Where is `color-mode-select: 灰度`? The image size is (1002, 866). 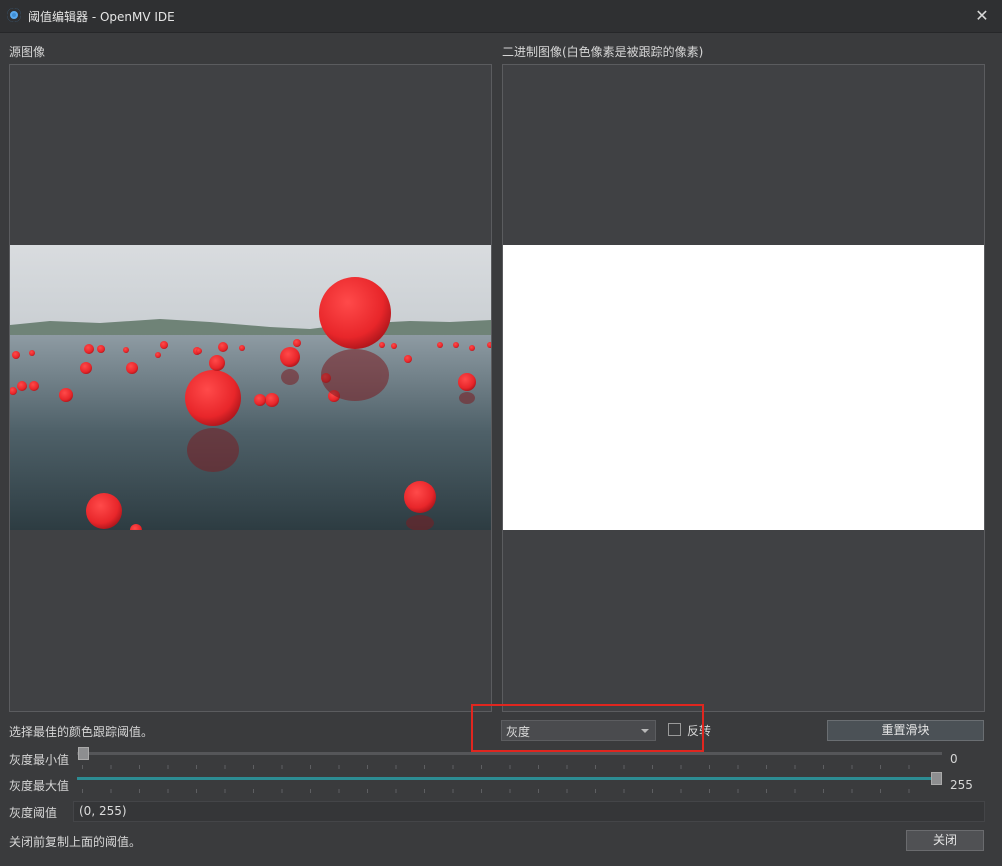 color-mode-select: 灰度 is located at coordinates (578, 730).